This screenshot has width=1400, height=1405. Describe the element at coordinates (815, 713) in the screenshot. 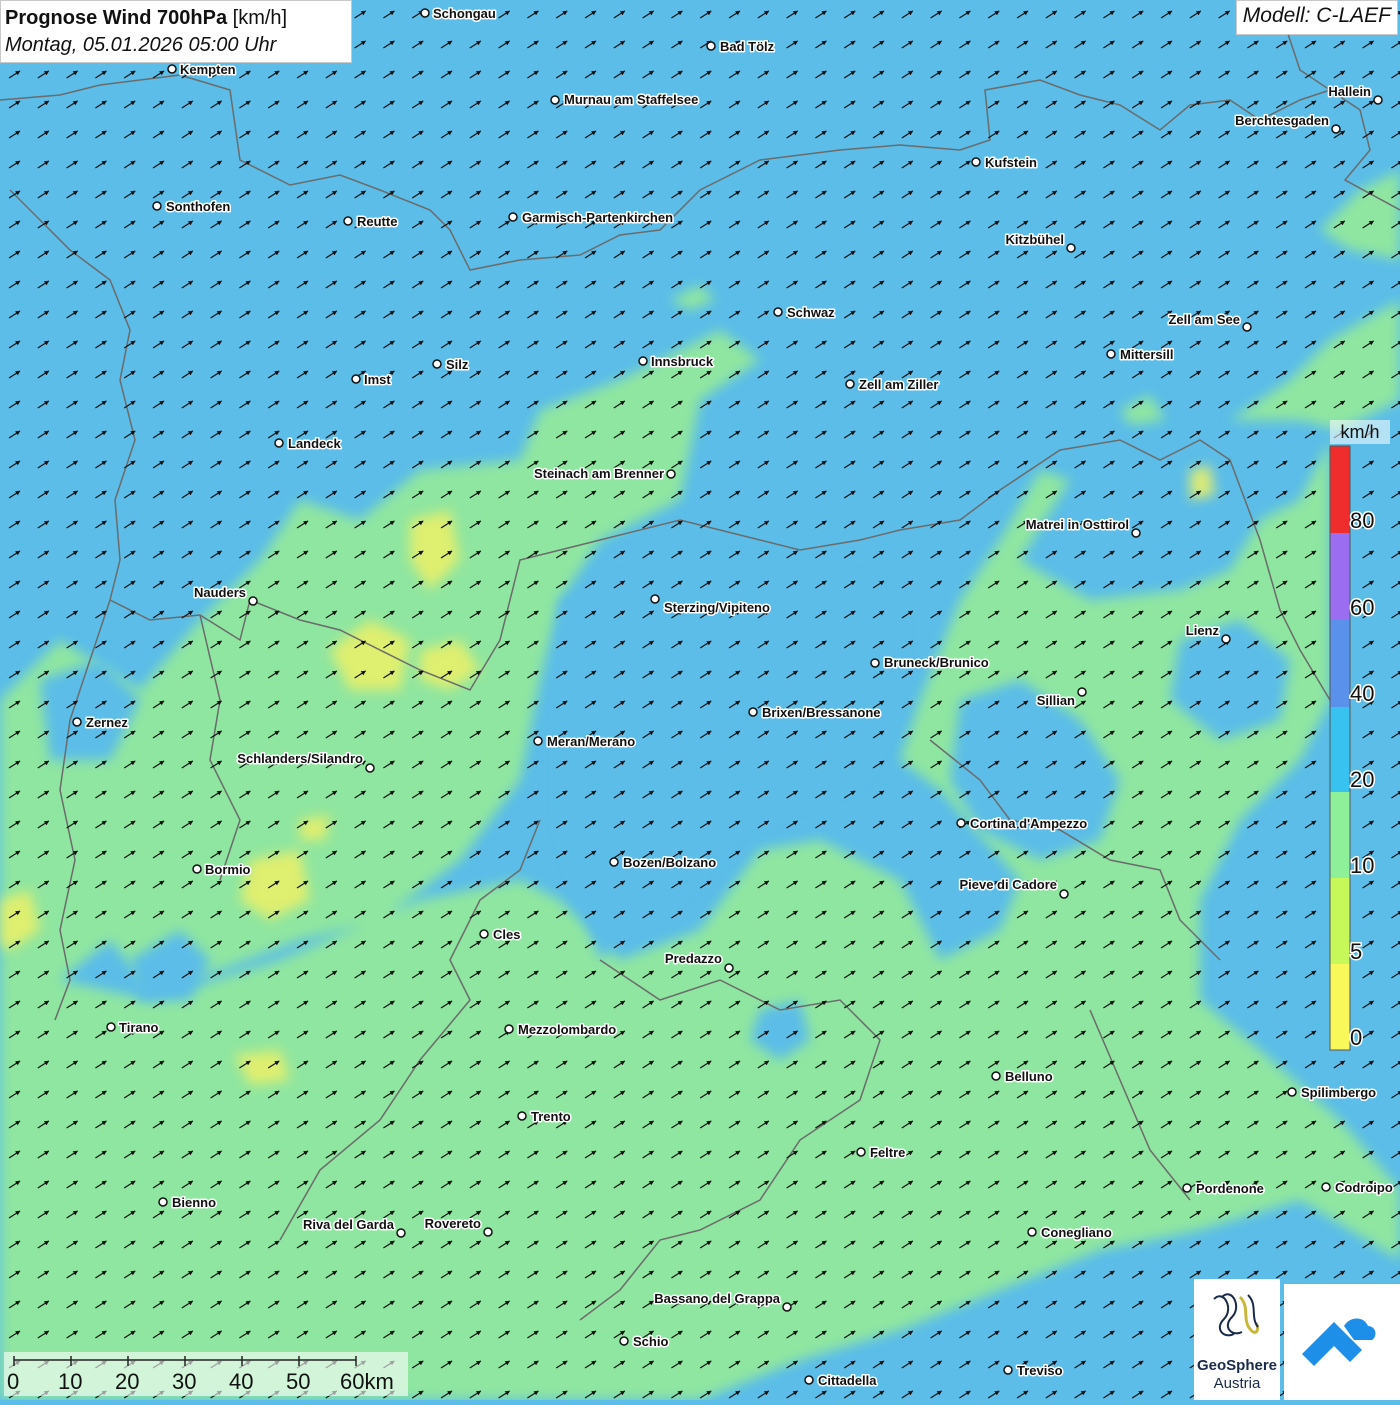

I see `city-marker: Brixen/Bressanone` at that location.